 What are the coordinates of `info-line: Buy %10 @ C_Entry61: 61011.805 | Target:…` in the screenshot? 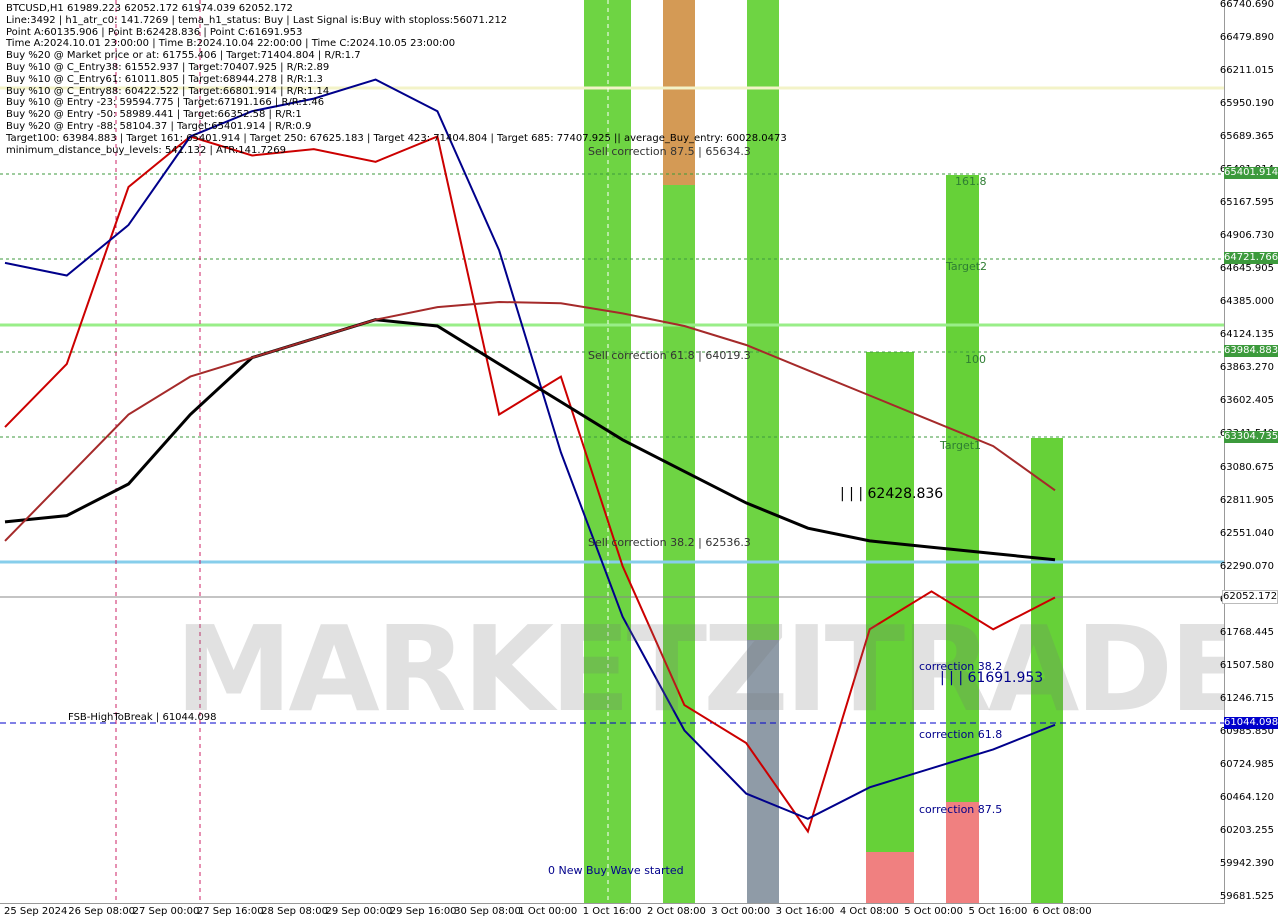 It's located at (164, 79).